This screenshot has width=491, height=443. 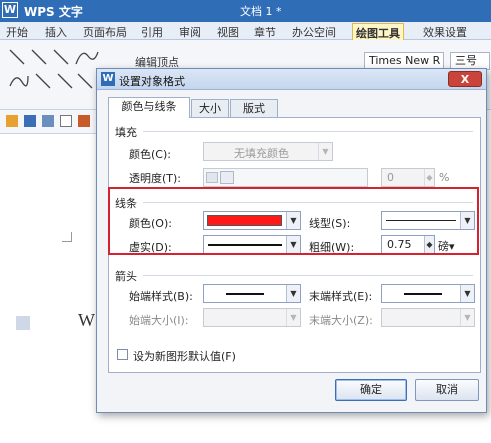 What do you see at coordinates (105, 32) in the screenshot?
I see `menu-page-layout: 页面布局` at bounding box center [105, 32].